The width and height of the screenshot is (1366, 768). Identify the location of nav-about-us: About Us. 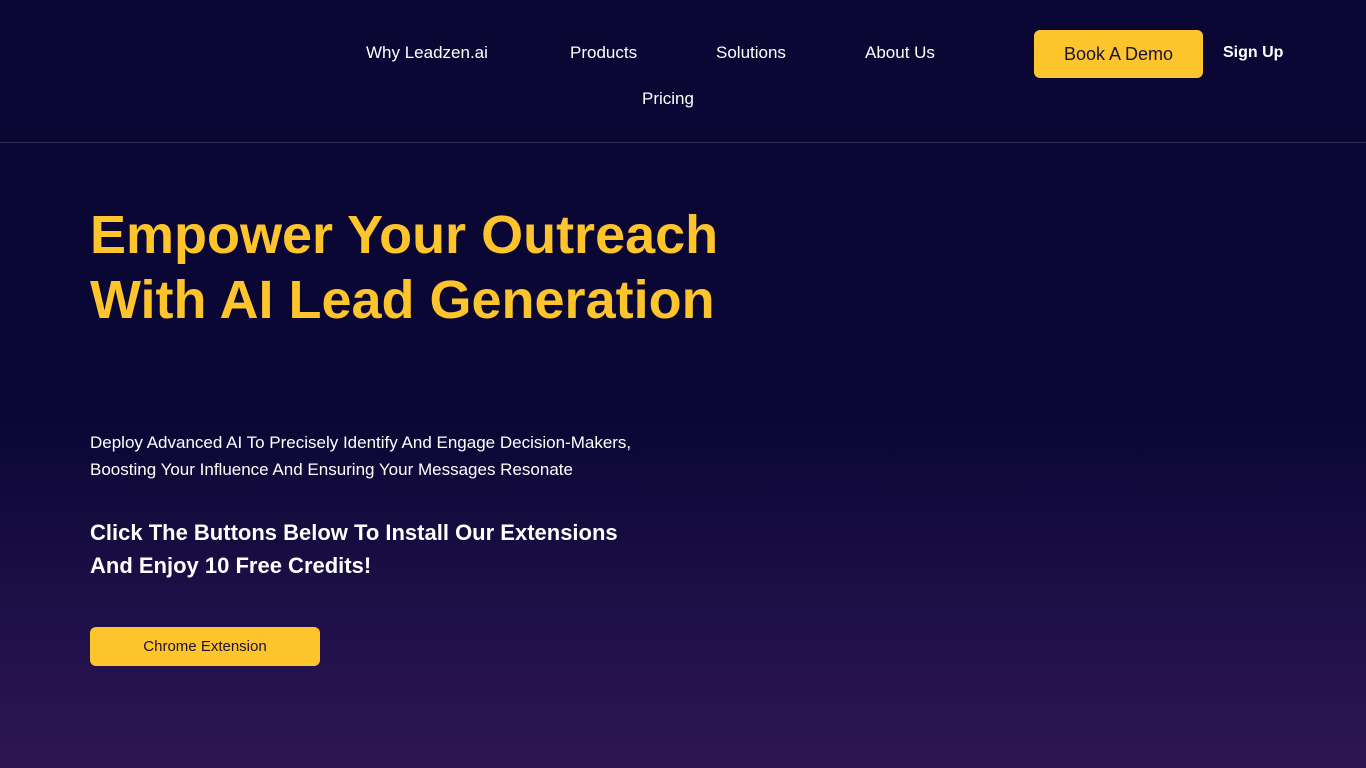
(900, 53).